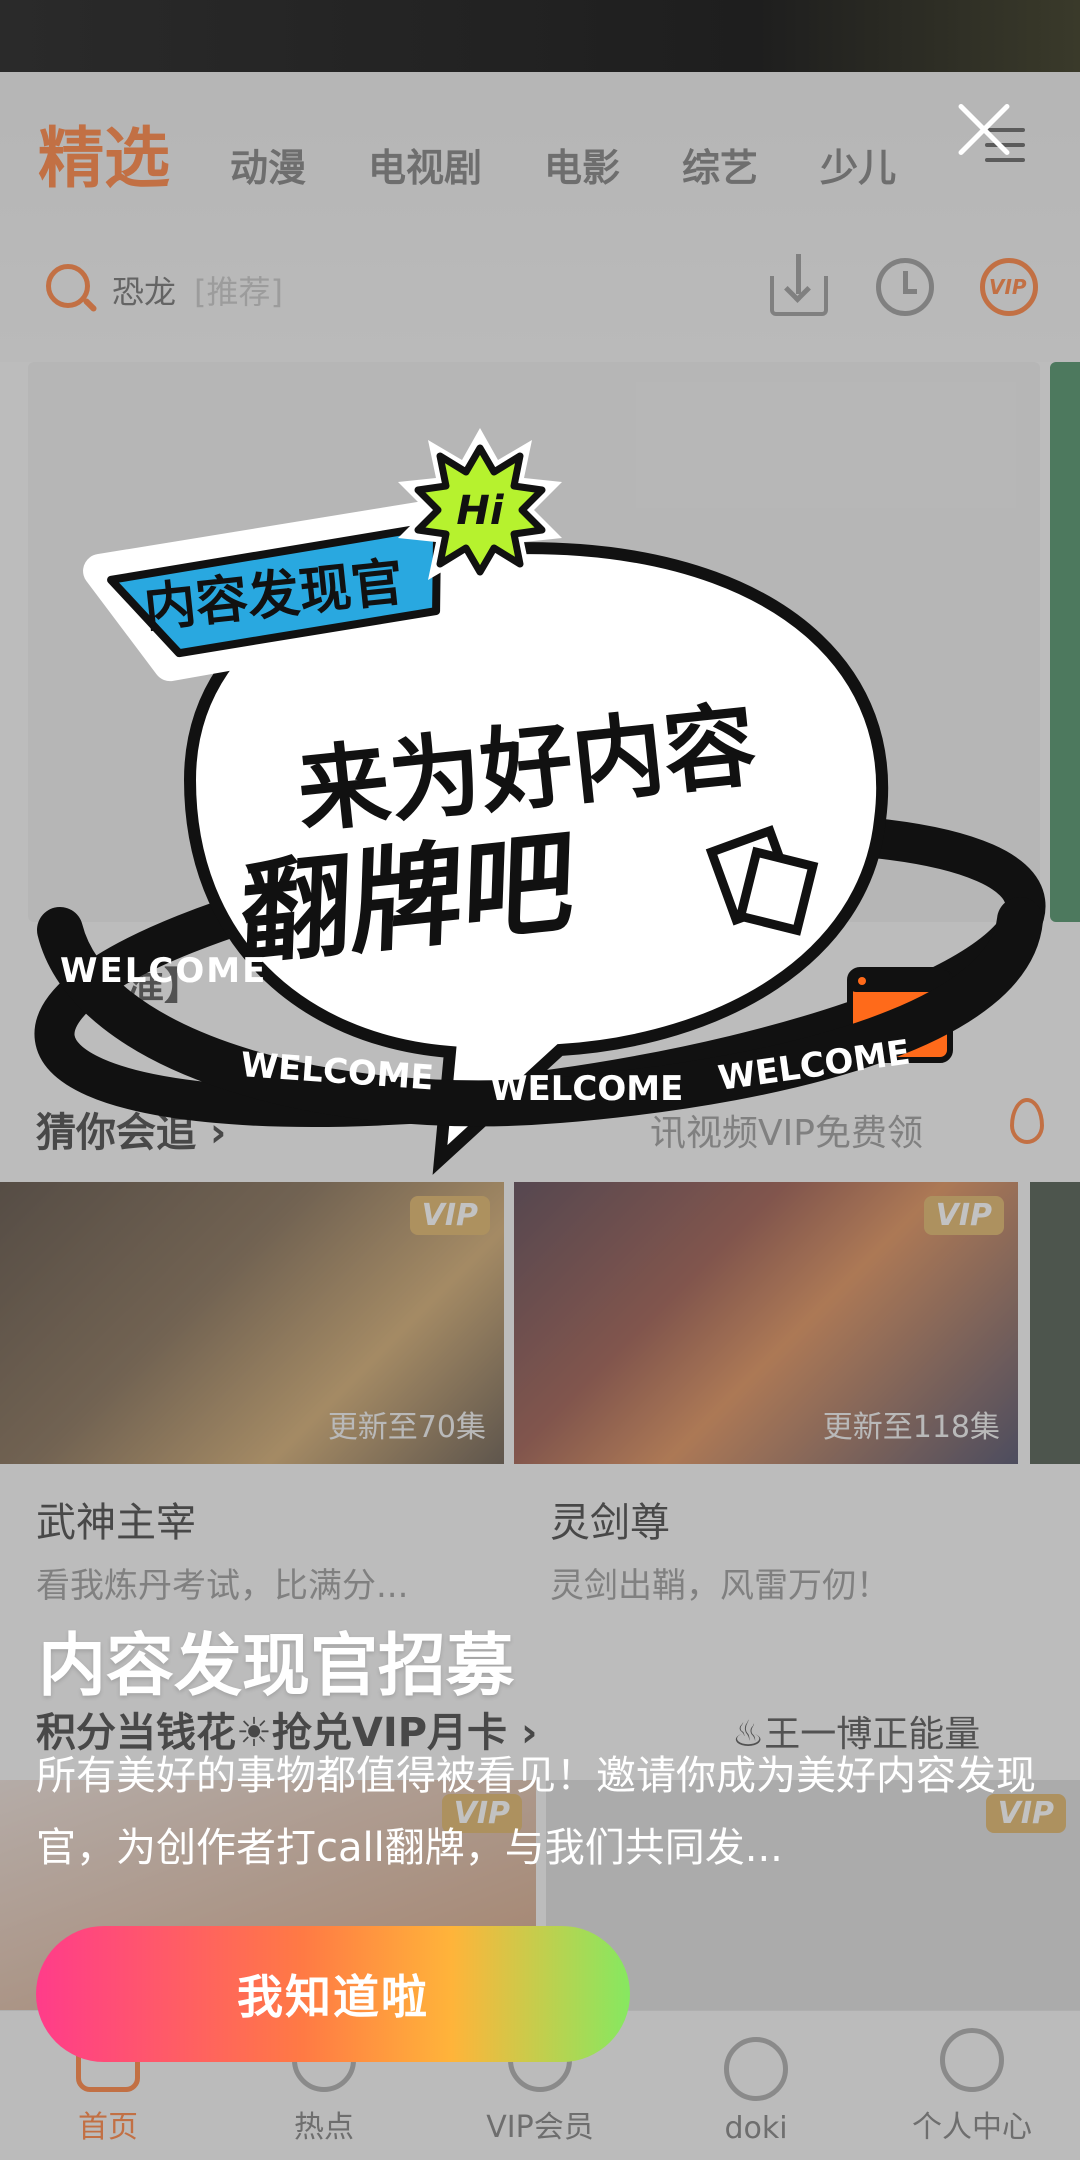  Describe the element at coordinates (276, 1666) in the screenshot. I see `popup-title: 内容发现官招募` at that location.